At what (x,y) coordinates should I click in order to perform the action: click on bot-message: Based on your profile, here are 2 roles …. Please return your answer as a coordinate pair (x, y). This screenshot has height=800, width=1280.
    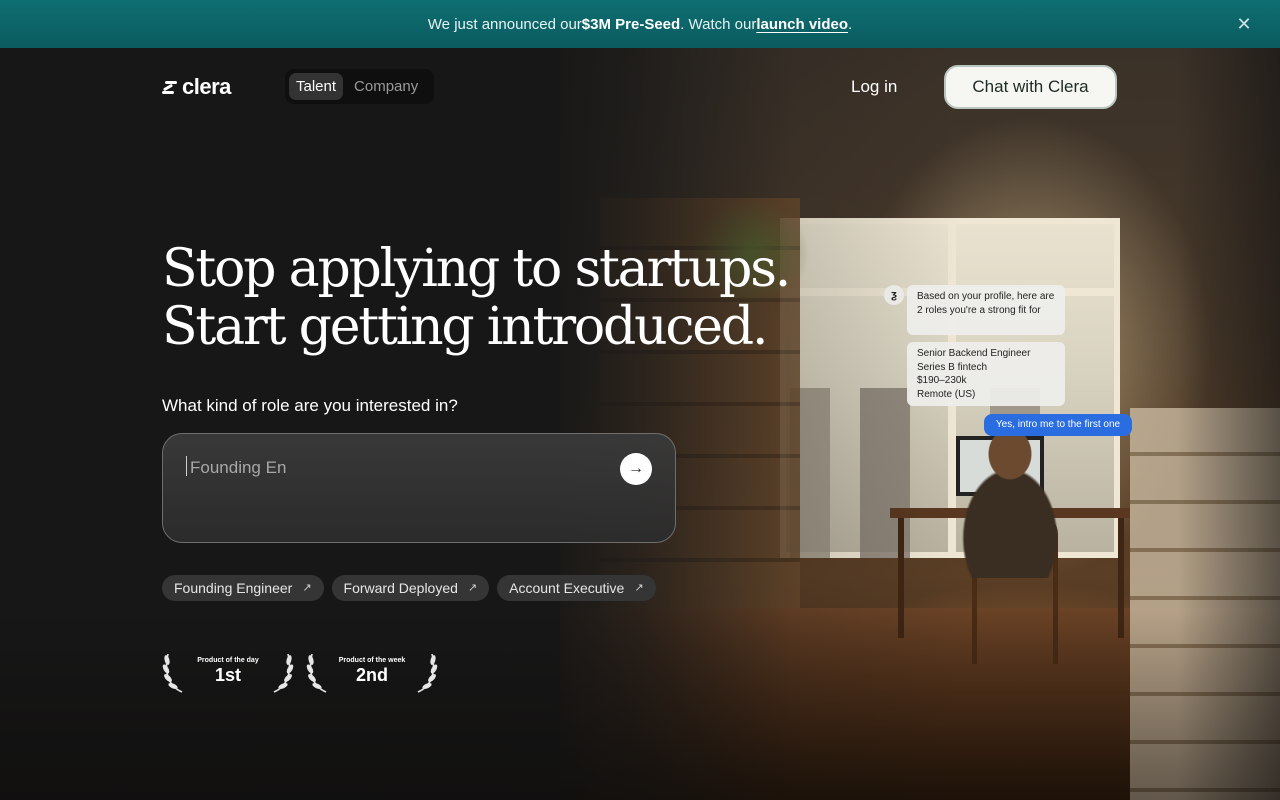
    Looking at the image, I should click on (986, 310).